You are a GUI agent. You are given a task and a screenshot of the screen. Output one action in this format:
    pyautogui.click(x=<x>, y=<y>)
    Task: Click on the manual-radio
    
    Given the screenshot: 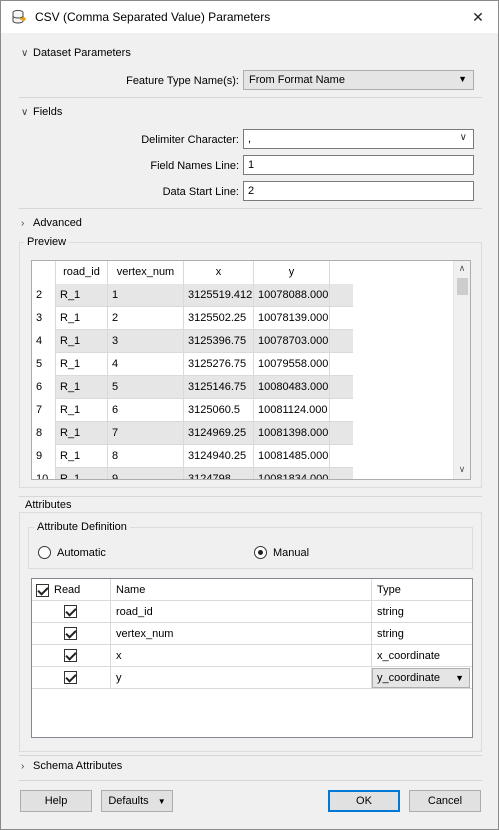 What is the action you would take?
    pyautogui.click(x=260, y=552)
    